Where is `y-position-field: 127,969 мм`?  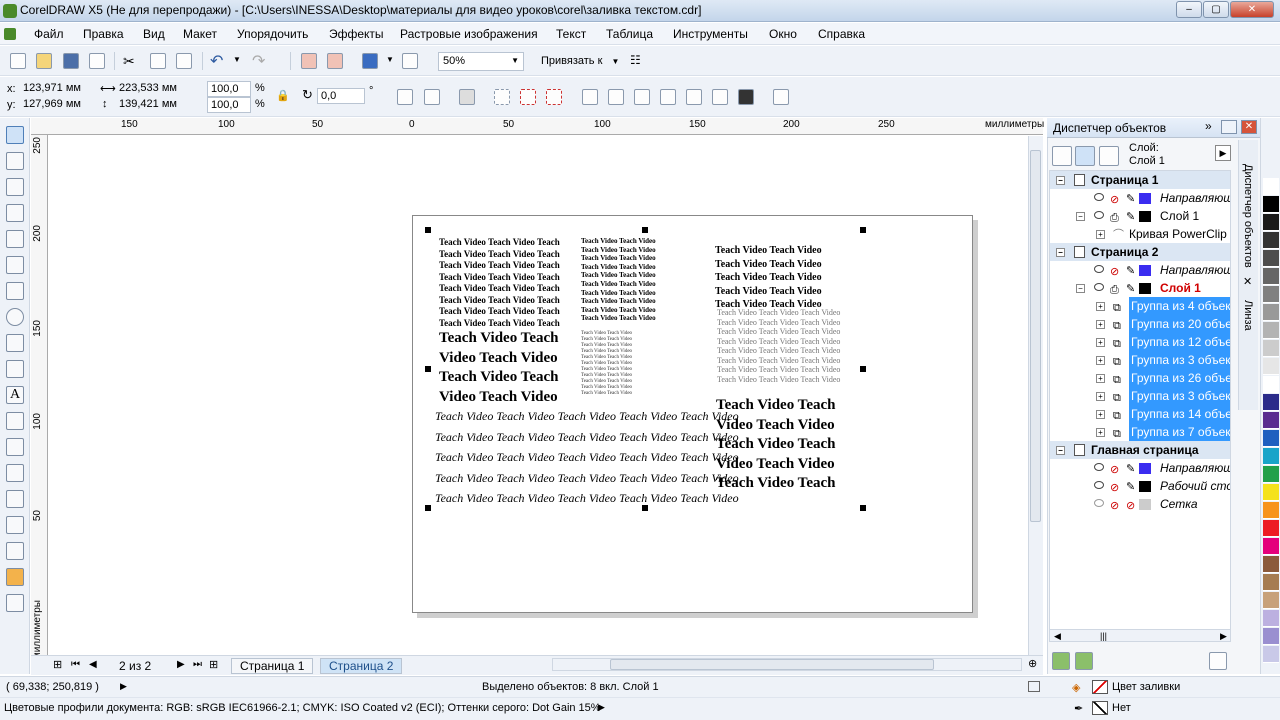 y-position-field: 127,969 мм is located at coordinates (57, 105).